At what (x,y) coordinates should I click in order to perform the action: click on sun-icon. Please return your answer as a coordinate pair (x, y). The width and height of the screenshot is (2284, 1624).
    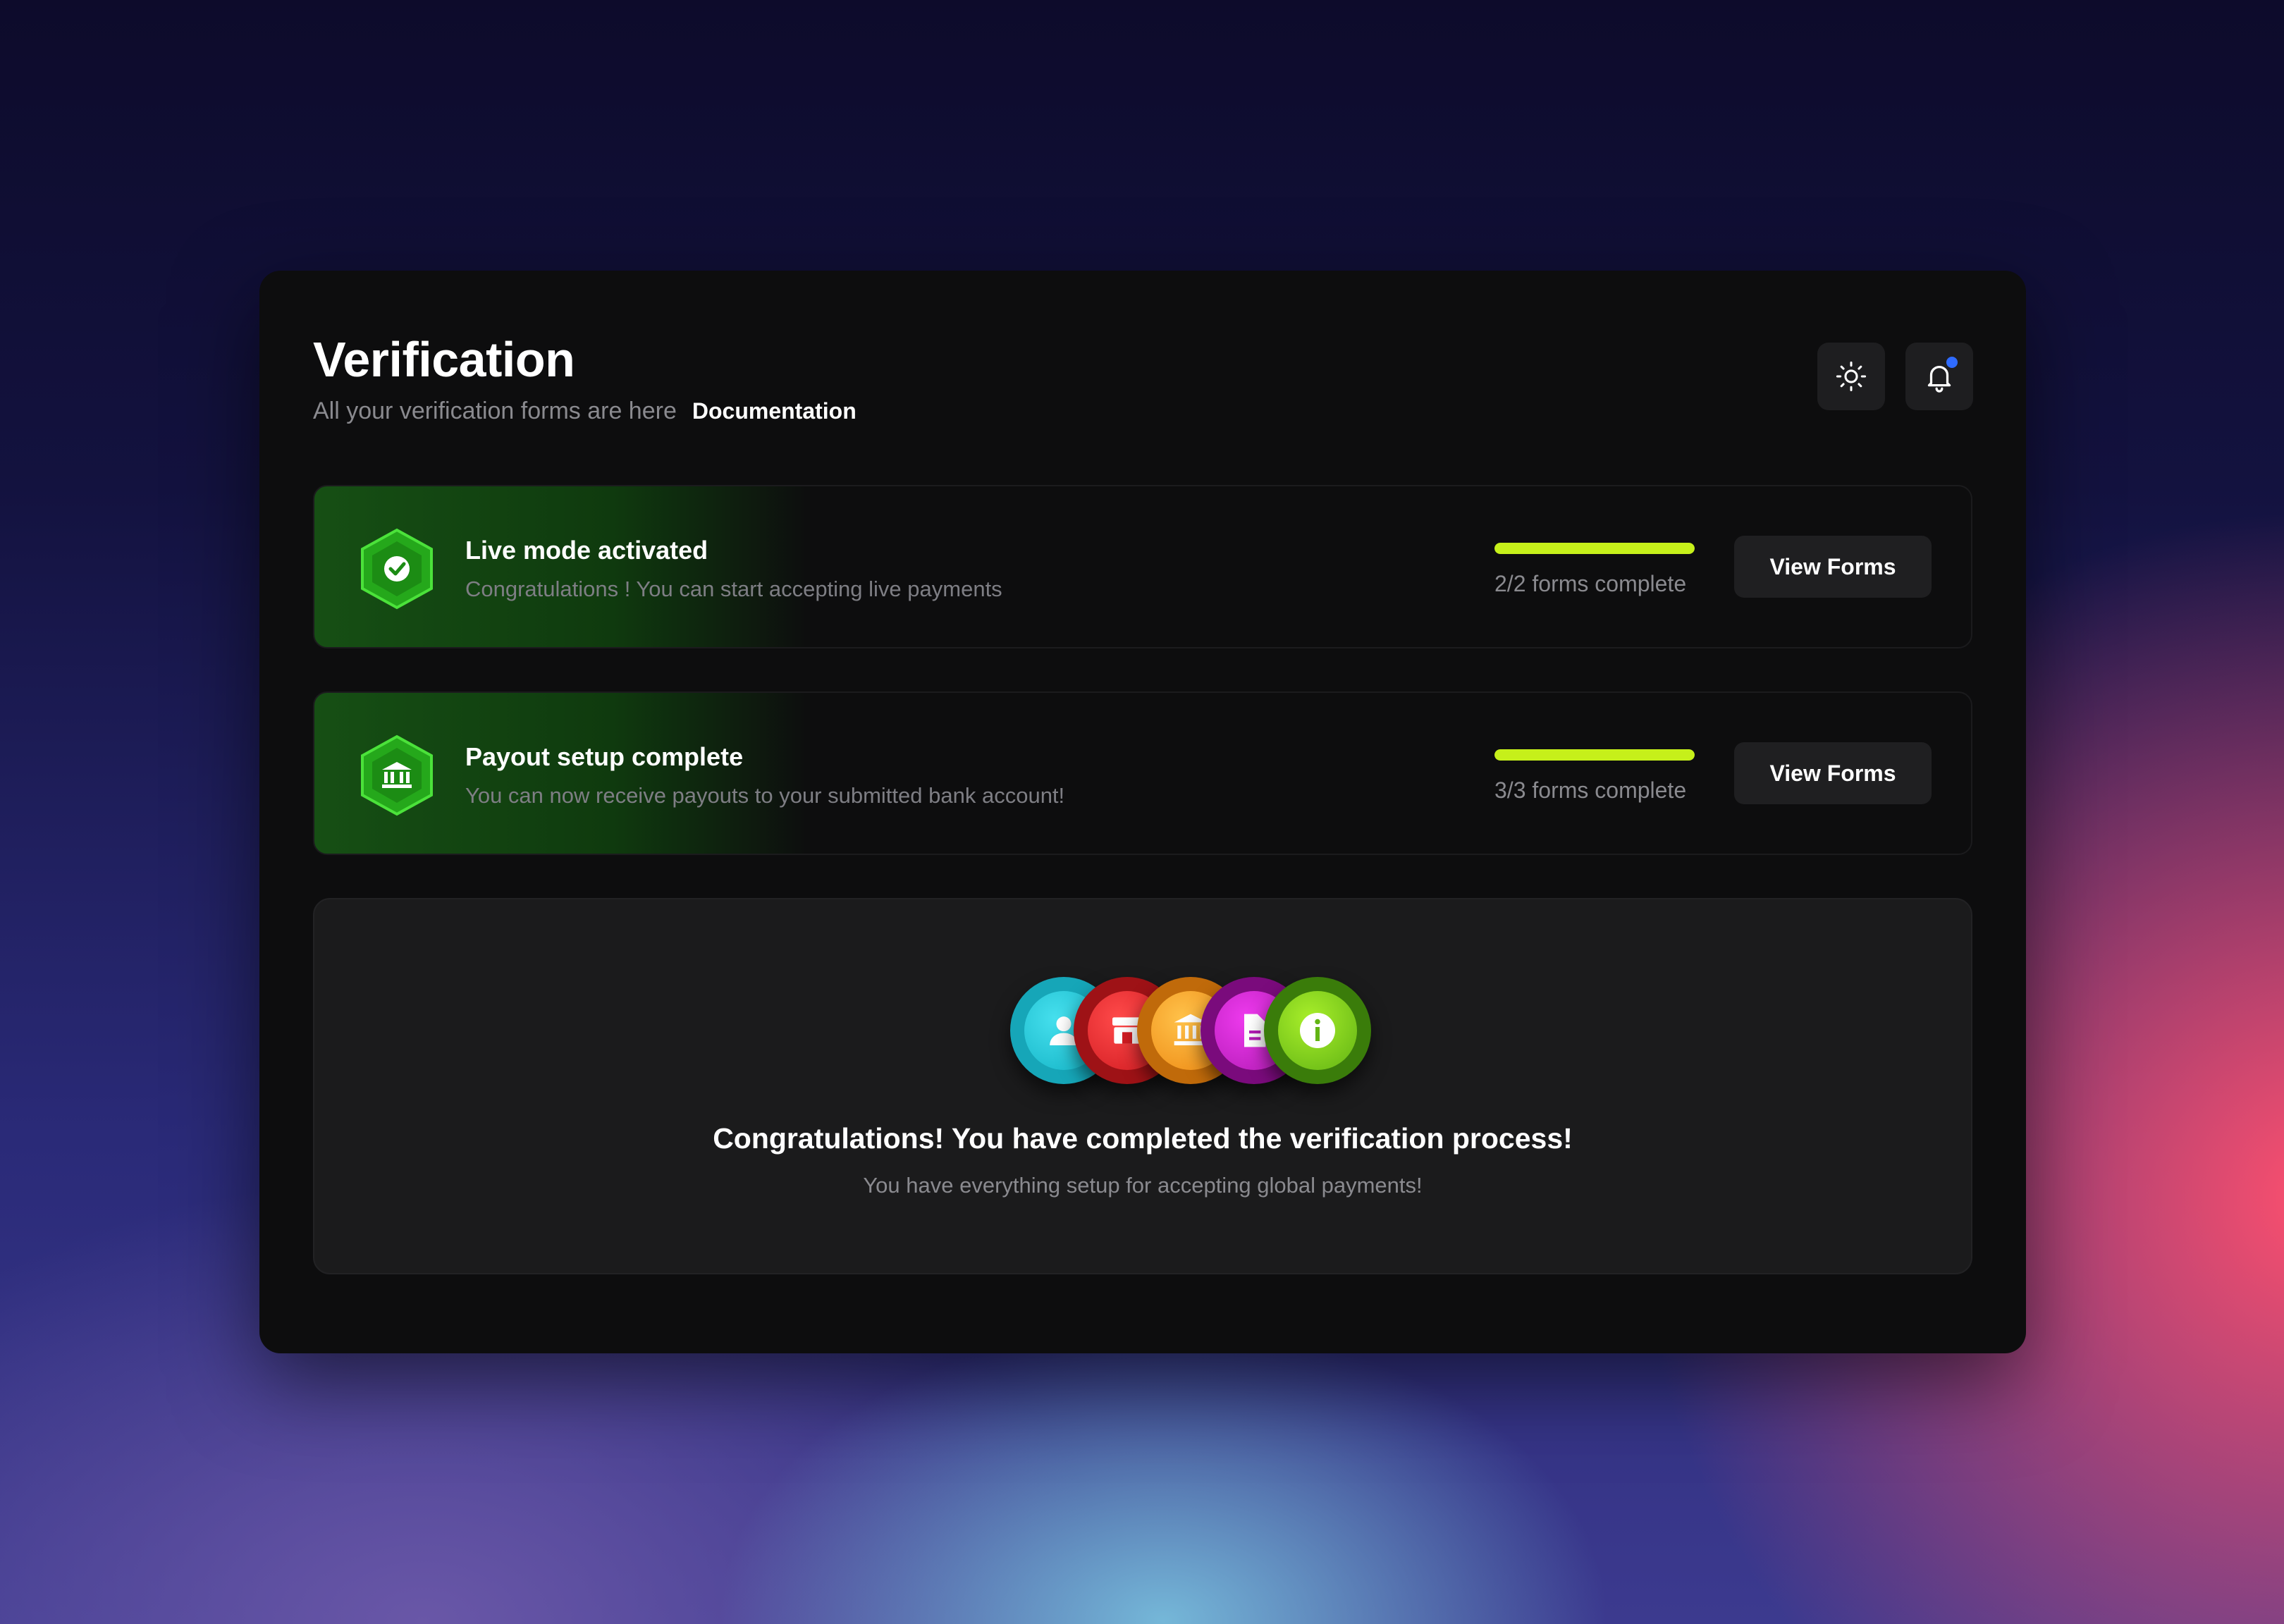
    Looking at the image, I should click on (1851, 377).